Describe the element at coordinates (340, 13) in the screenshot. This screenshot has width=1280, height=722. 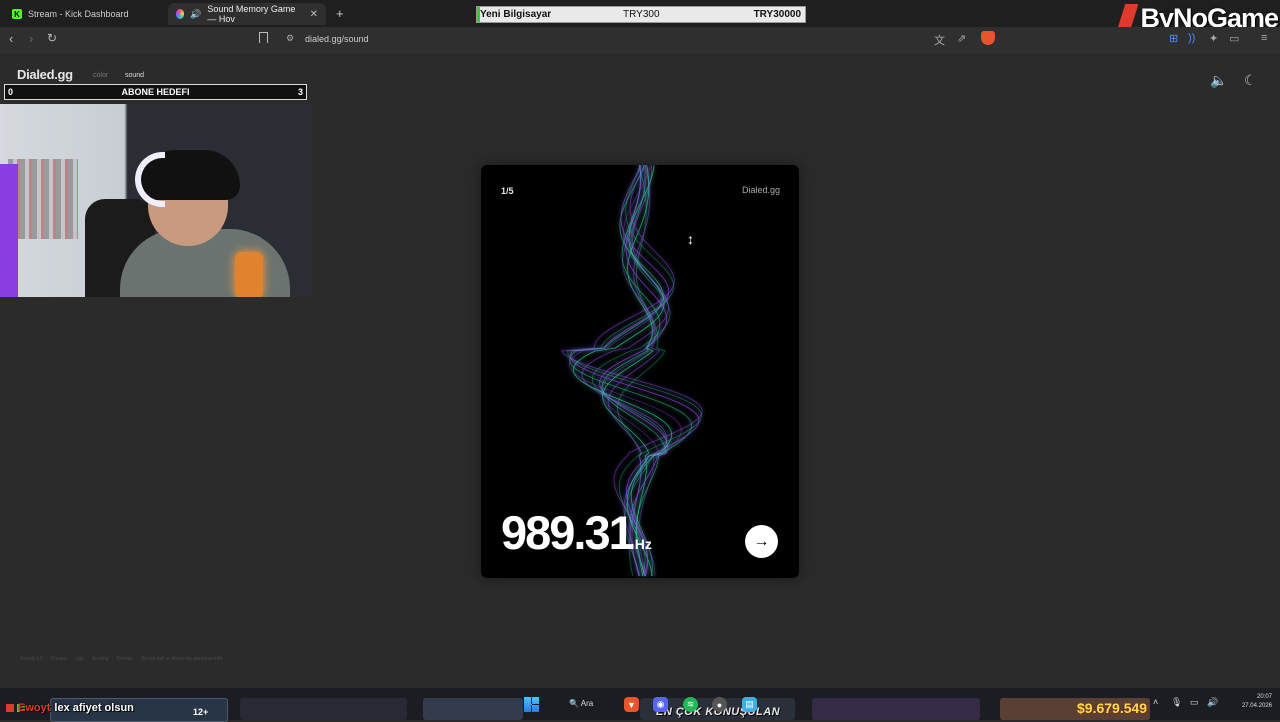
I see `new-tab-button: +` at that location.